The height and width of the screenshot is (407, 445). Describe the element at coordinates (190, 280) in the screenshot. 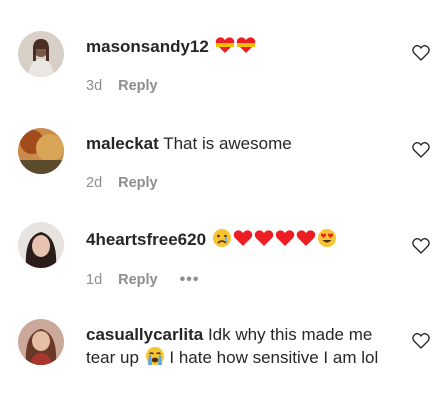

I see `more-options-button: •••` at that location.